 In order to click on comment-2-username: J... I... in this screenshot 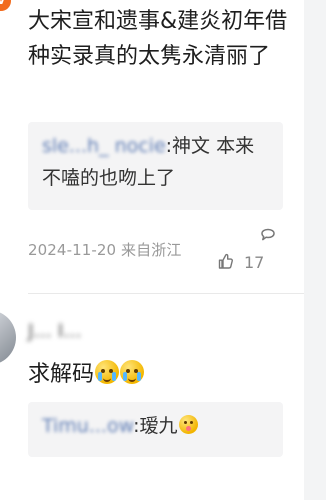, I will do `click(54, 331)`.